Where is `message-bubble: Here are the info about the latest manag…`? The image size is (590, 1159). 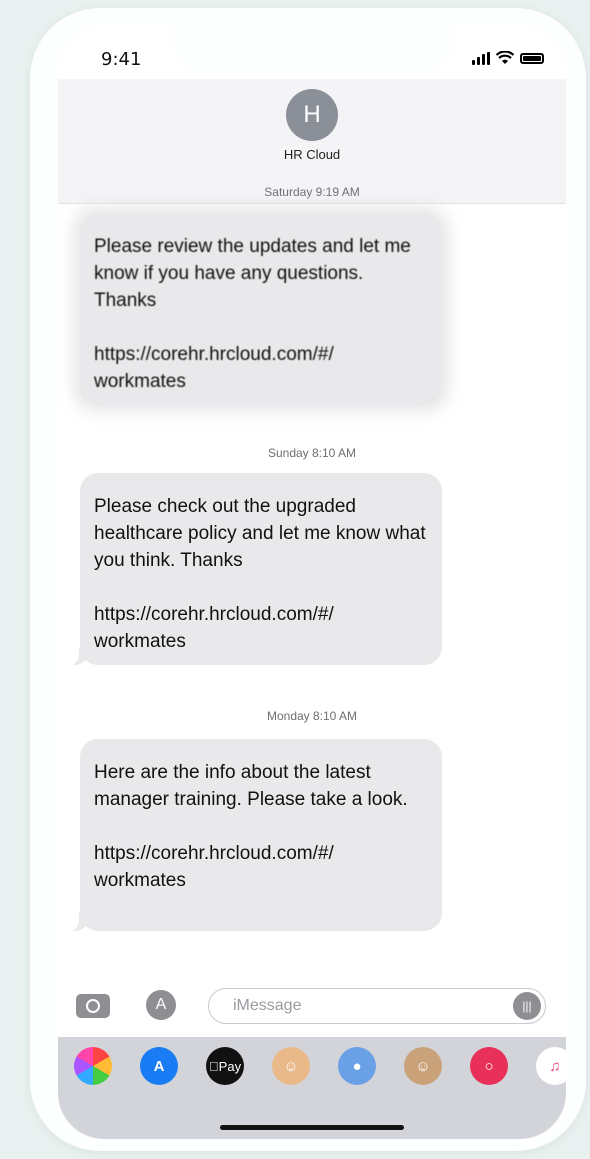
message-bubble: Here are the info about the latest manag… is located at coordinates (254, 835).